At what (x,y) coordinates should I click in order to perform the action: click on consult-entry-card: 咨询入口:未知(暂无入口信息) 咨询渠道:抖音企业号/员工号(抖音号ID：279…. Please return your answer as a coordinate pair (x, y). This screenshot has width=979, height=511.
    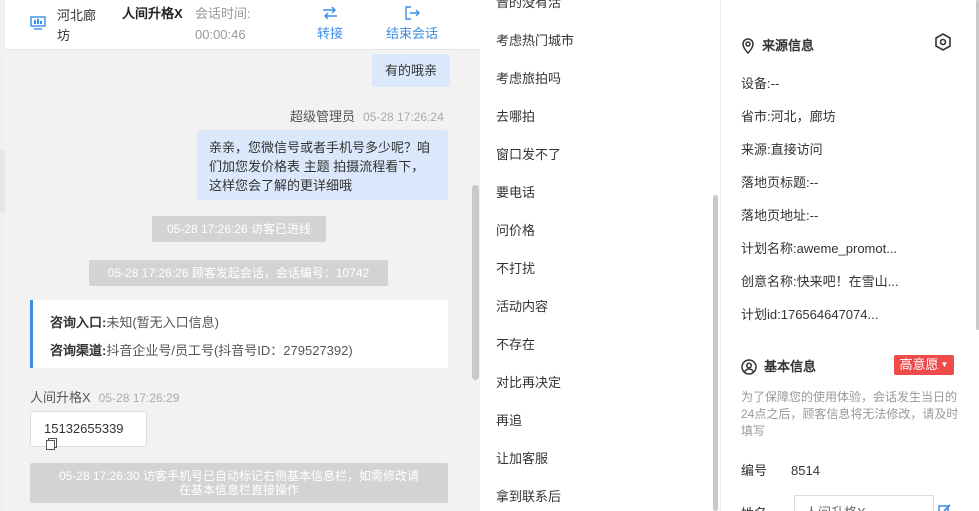
    Looking at the image, I should click on (239, 334).